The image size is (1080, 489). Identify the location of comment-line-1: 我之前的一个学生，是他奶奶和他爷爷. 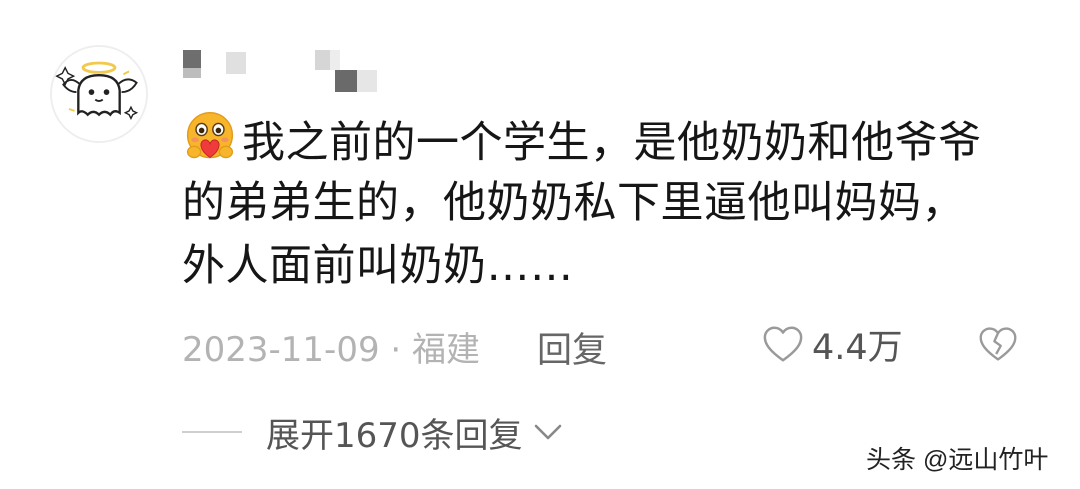
(612, 140).